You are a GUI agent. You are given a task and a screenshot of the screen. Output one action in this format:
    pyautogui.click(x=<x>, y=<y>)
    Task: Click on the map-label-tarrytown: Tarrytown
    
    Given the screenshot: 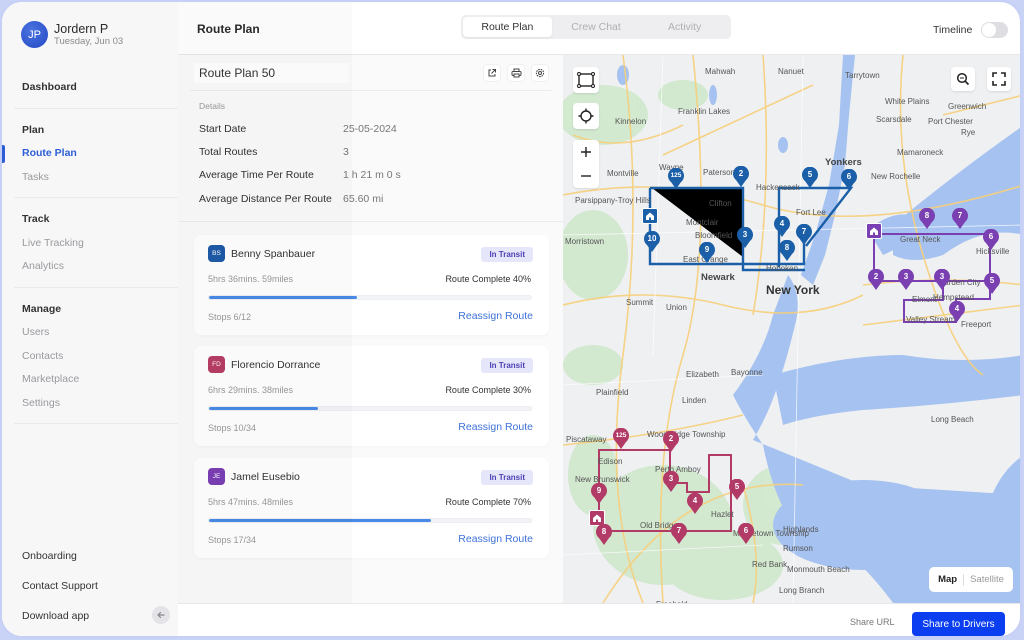 What is the action you would take?
    pyautogui.click(x=862, y=75)
    